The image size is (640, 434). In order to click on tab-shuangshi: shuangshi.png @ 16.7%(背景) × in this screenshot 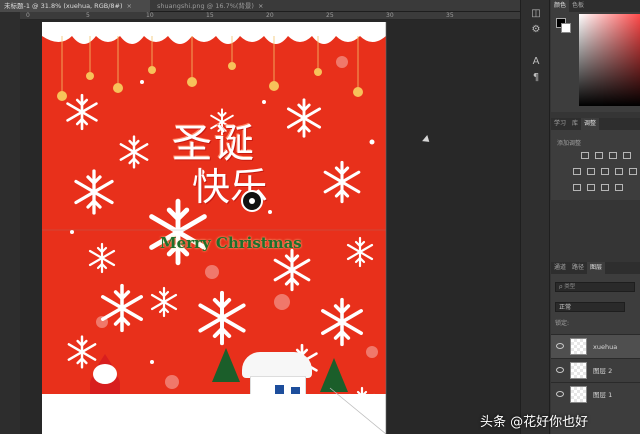, I will do `click(233, 6)`.